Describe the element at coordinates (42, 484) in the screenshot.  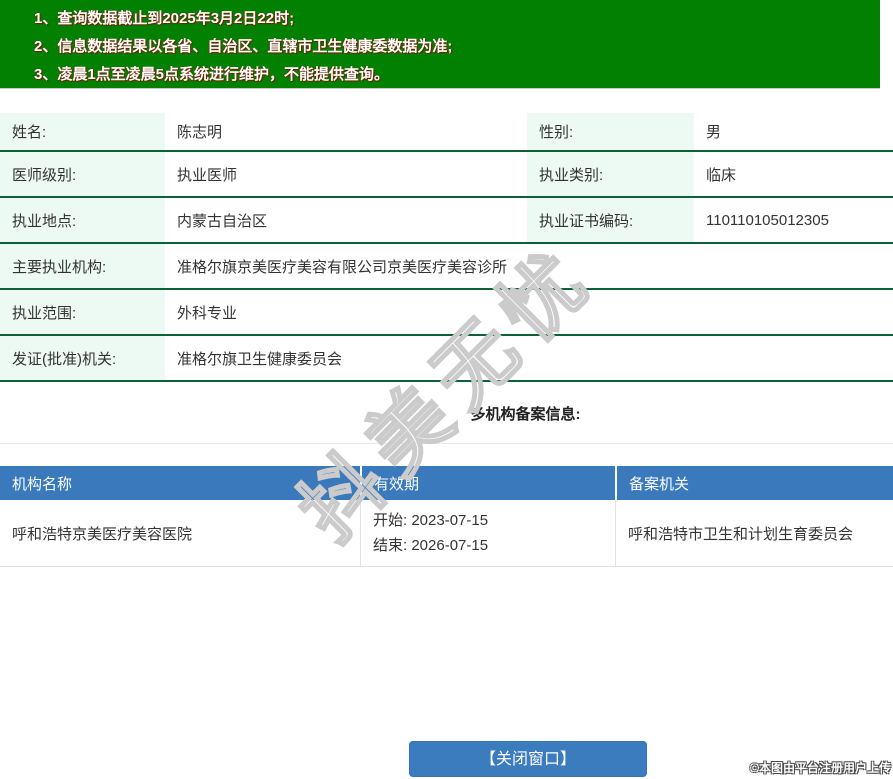
I see `org-name-header: 机构名称` at that location.